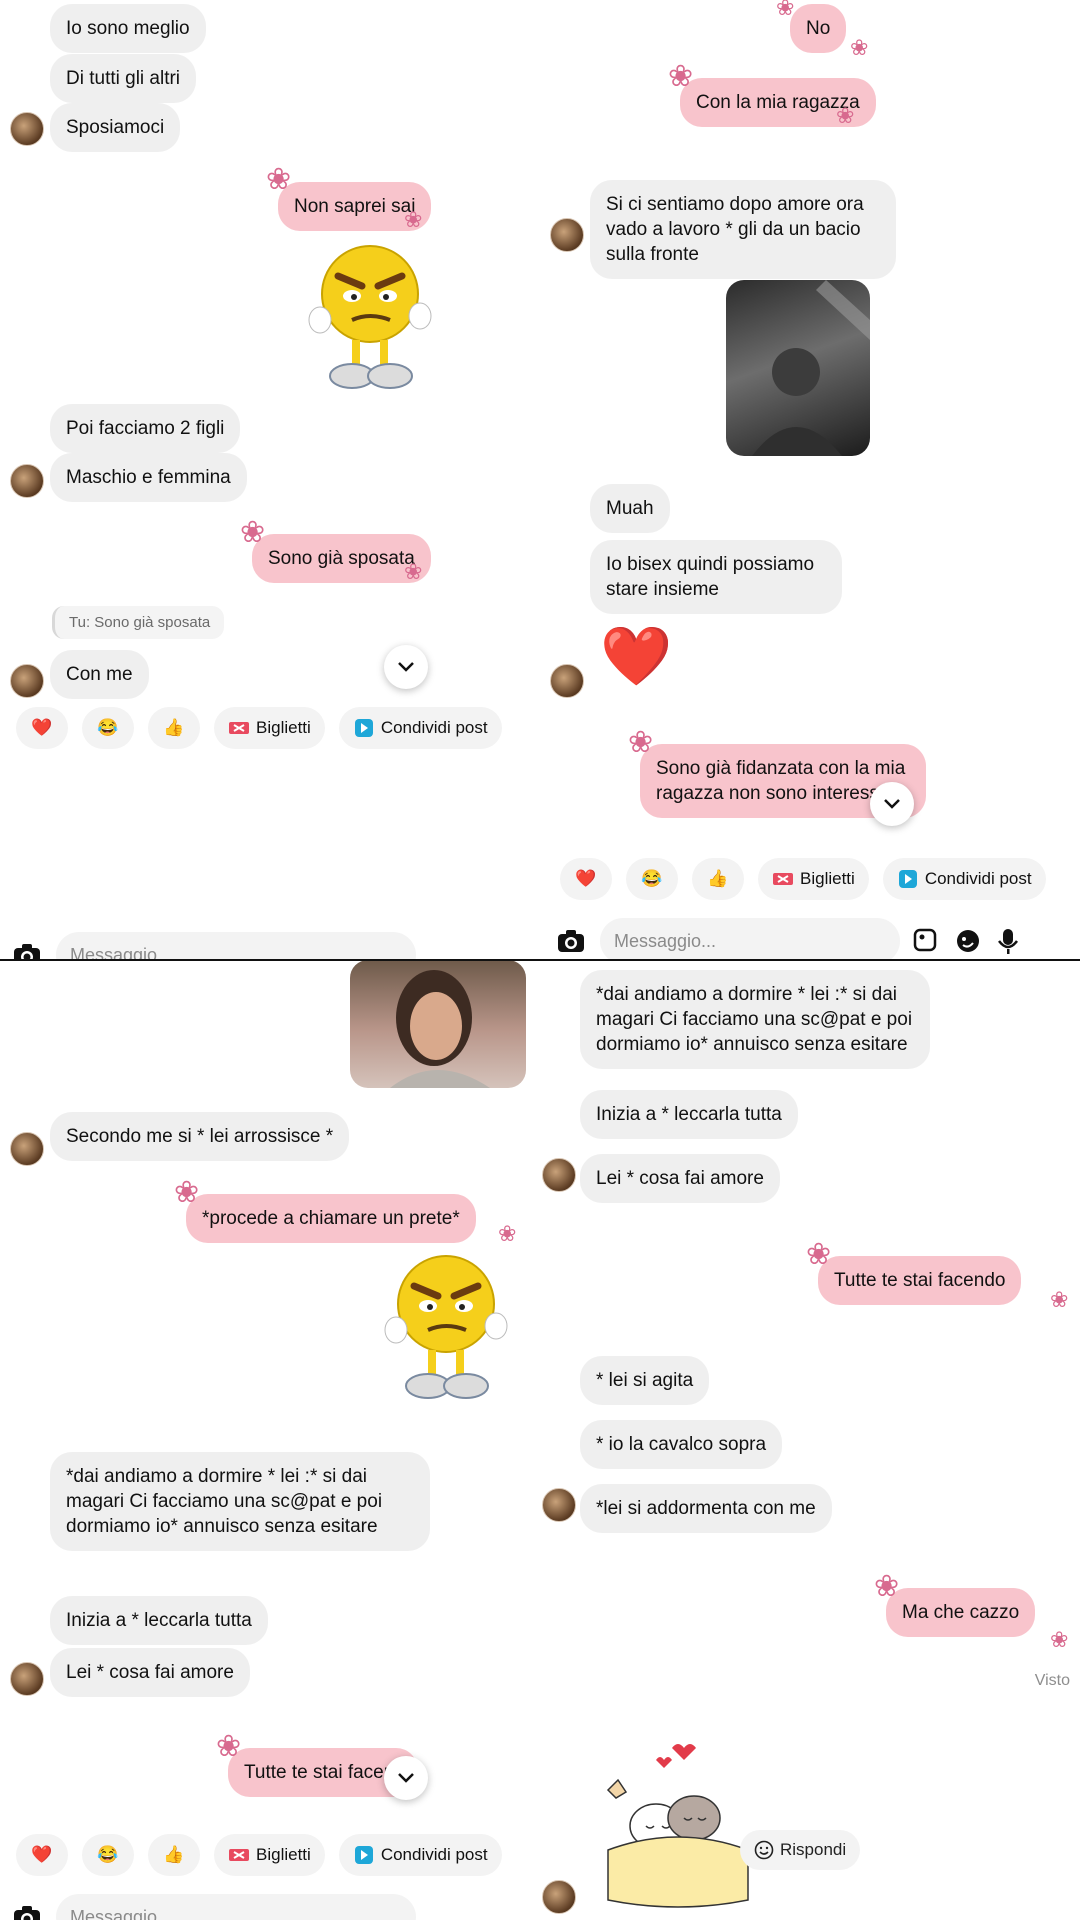 Image resolution: width=1080 pixels, height=1920 pixels. What do you see at coordinates (926, 941) in the screenshot?
I see `gallery-icon` at bounding box center [926, 941].